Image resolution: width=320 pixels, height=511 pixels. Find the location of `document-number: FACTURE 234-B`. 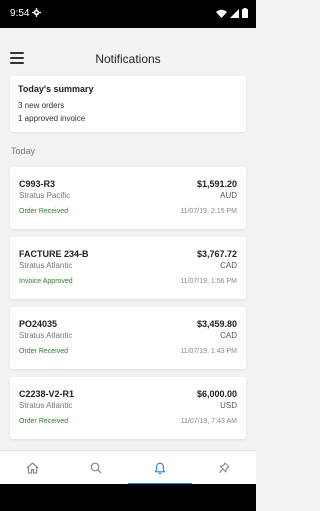

document-number: FACTURE 234-B is located at coordinates (54, 254).